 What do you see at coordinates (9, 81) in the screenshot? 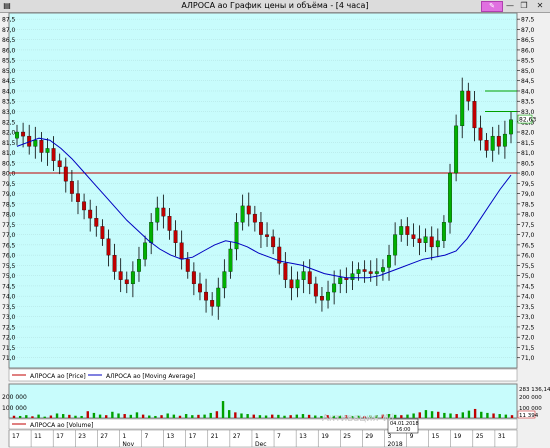
I see `y-tick-label-left: 84,5` at bounding box center [9, 81].